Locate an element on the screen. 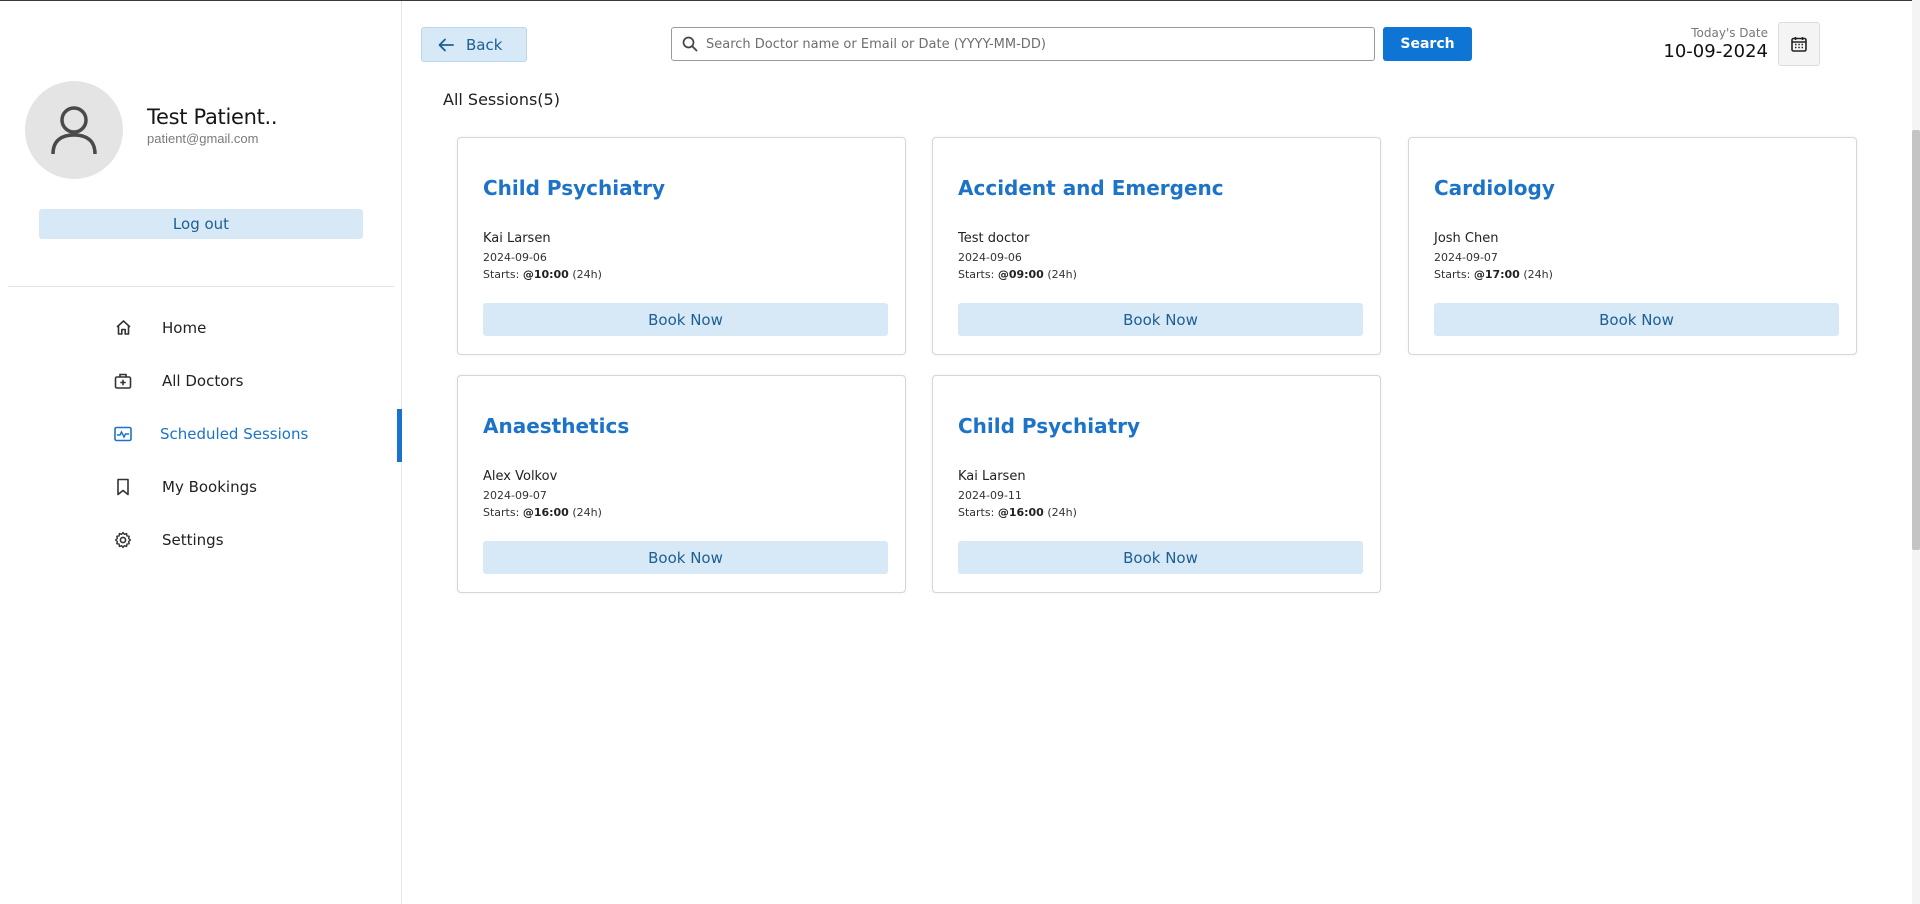 The image size is (1920, 904). user-icon is located at coordinates (74, 130).